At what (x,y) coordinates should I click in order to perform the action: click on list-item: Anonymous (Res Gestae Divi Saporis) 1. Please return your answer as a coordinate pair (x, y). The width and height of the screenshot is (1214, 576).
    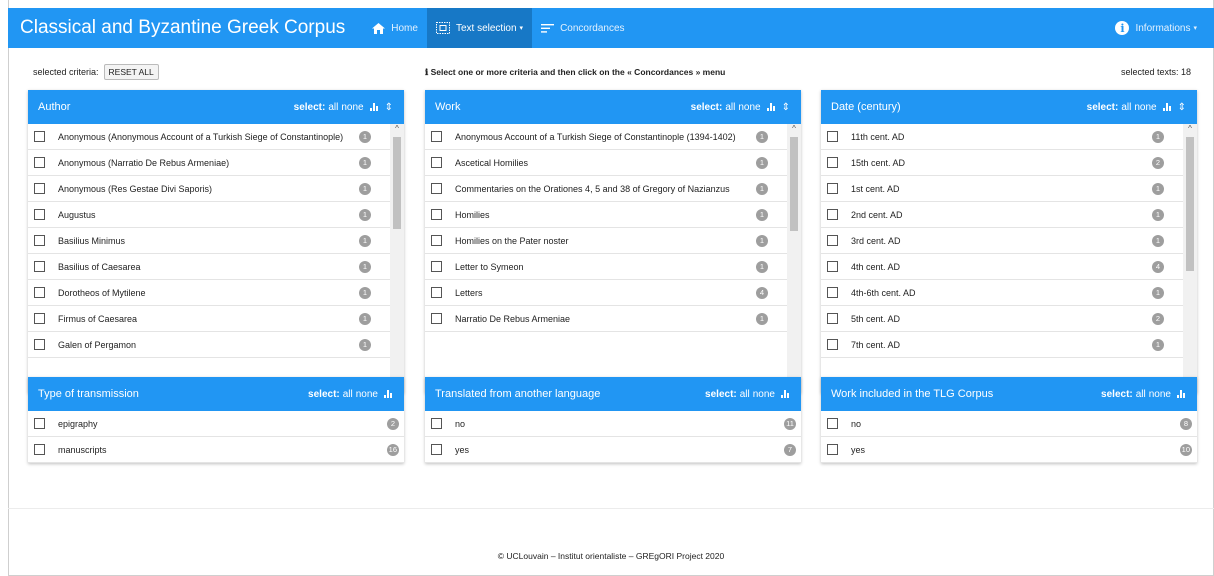
    Looking at the image, I should click on (209, 189).